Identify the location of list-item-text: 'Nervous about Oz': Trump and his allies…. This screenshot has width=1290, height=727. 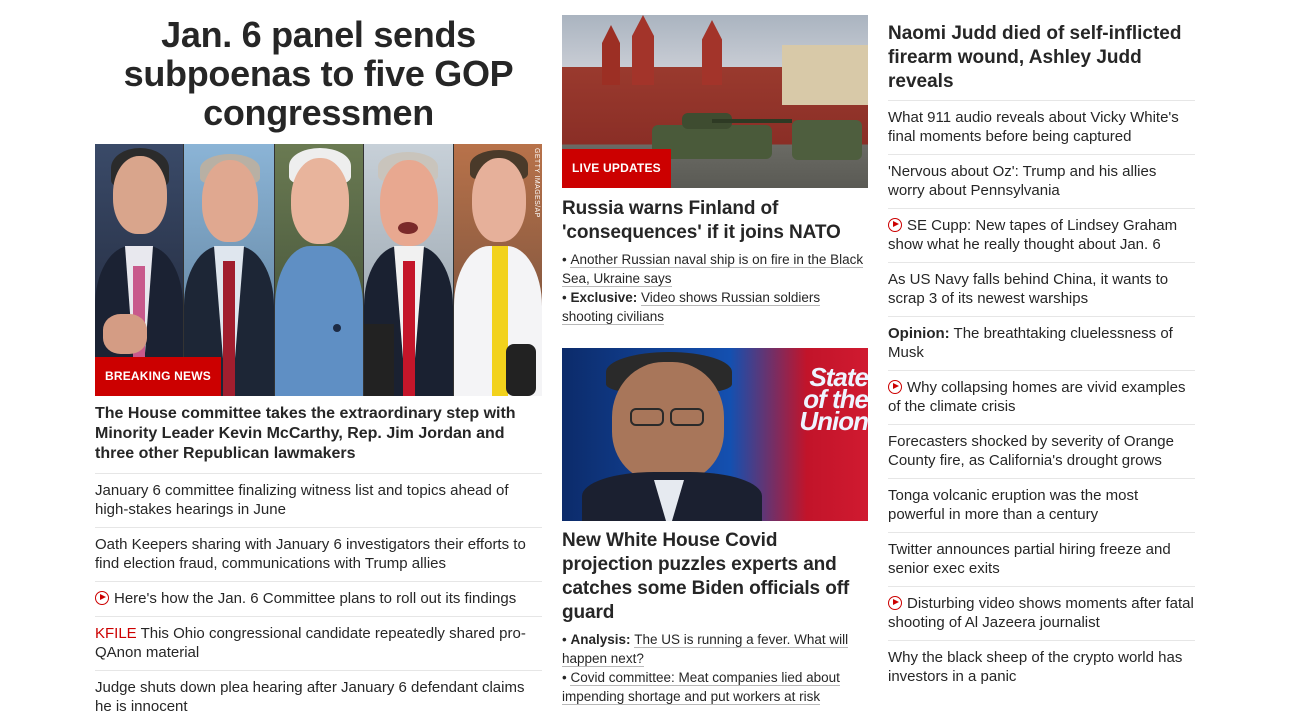
(1022, 181).